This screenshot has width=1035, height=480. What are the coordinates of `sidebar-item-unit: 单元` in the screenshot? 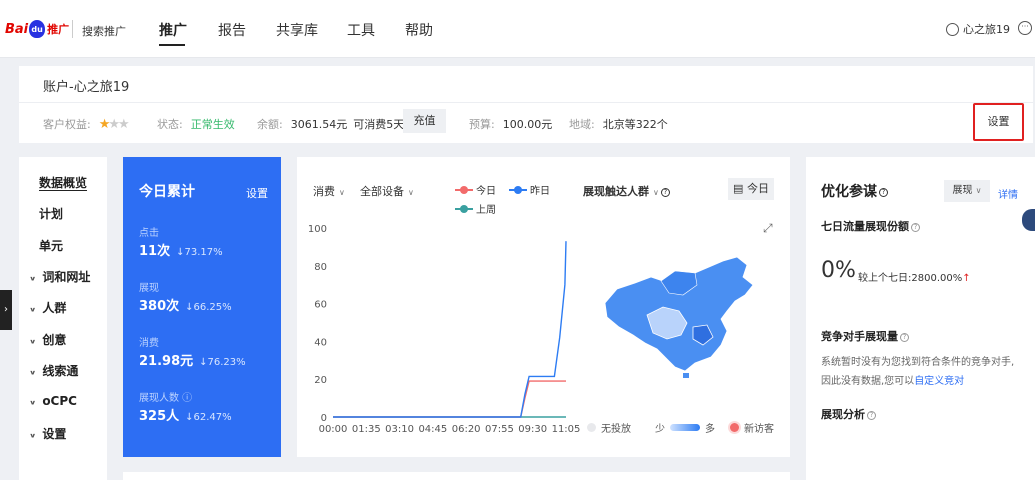 It's located at (51, 245).